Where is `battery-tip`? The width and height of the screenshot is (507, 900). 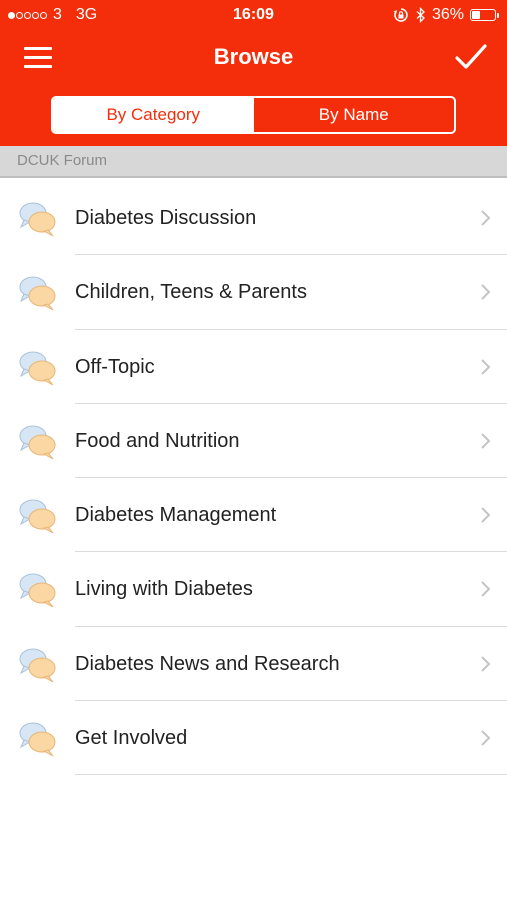 battery-tip is located at coordinates (498, 15).